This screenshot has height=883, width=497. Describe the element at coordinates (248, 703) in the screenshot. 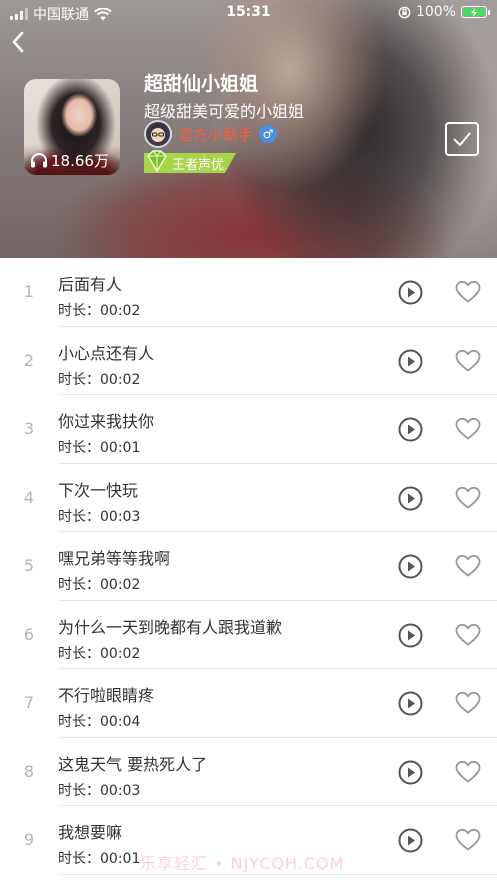

I see `track-row: 7 不行啦眼睛疼时长：00:04` at that location.